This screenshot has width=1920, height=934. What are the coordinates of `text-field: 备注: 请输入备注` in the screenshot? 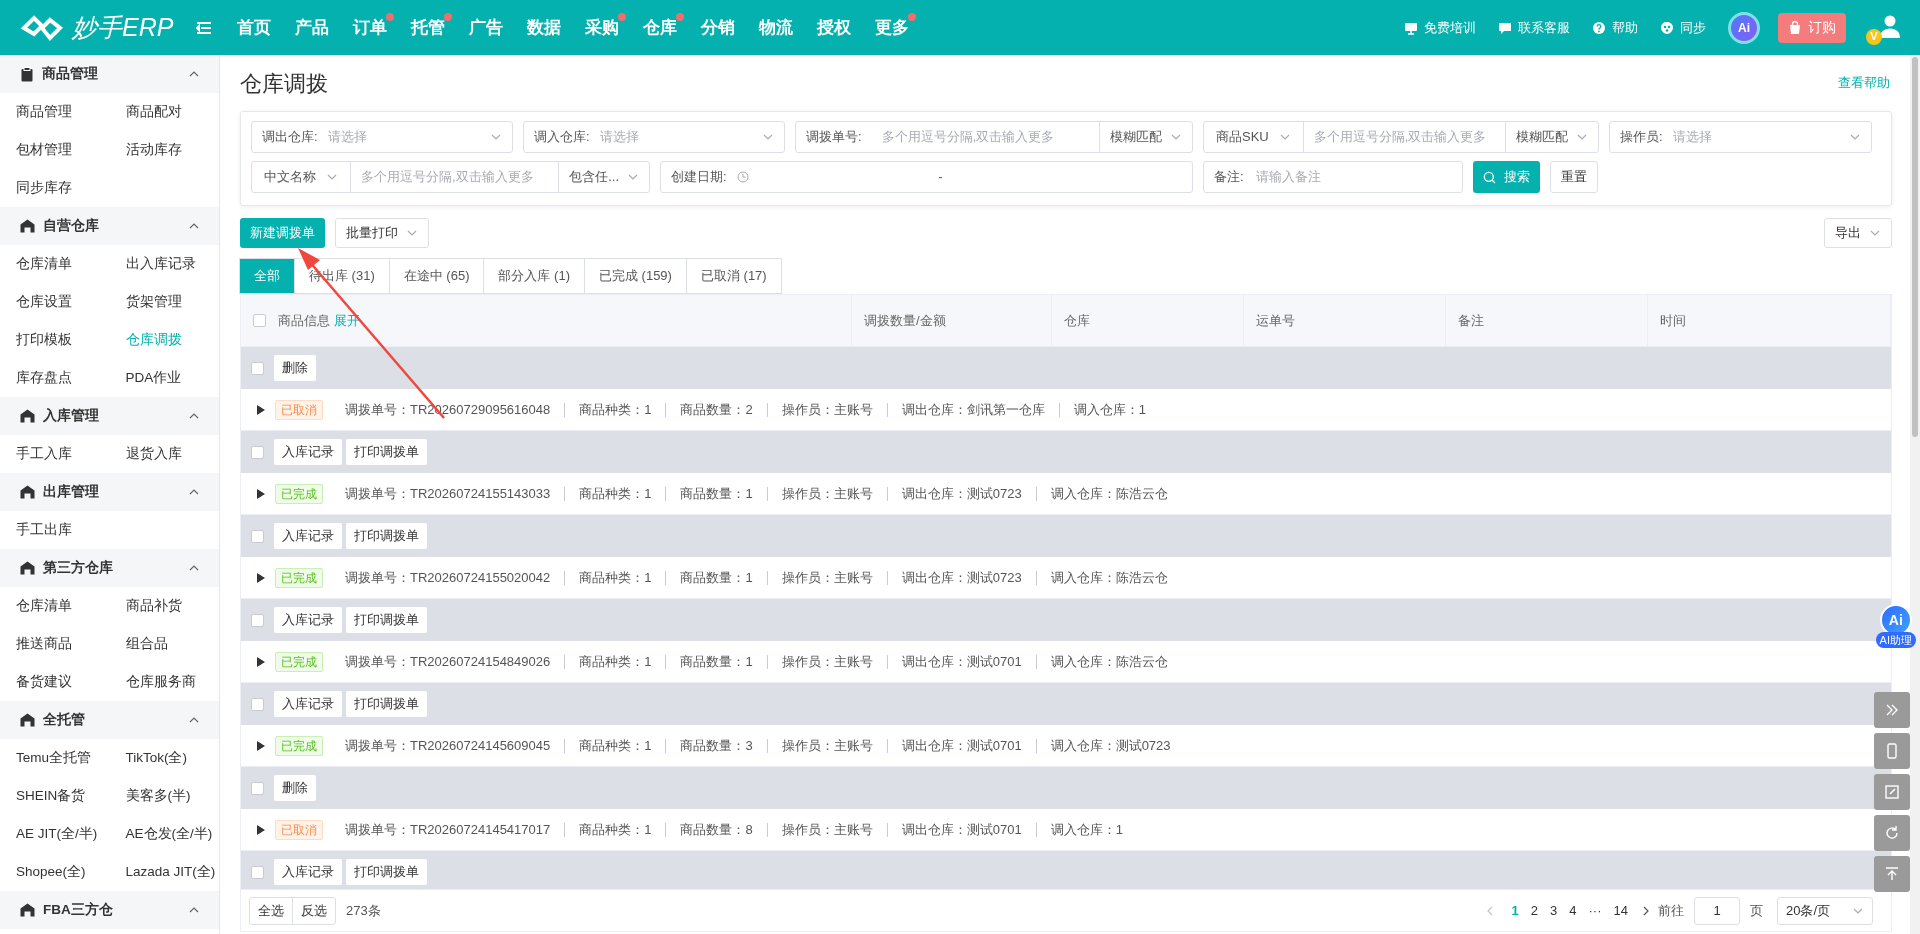 It's located at (1333, 177).